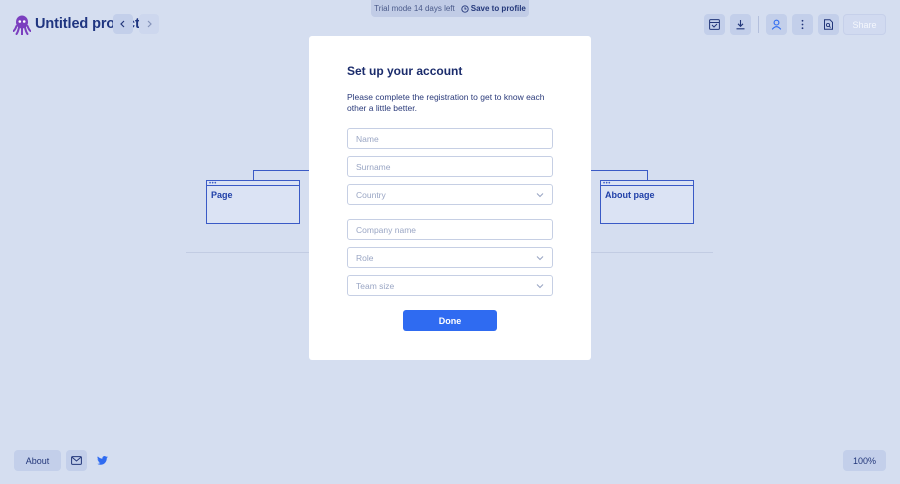  Describe the element at coordinates (37, 460) in the screenshot. I see `about-button: About` at that location.